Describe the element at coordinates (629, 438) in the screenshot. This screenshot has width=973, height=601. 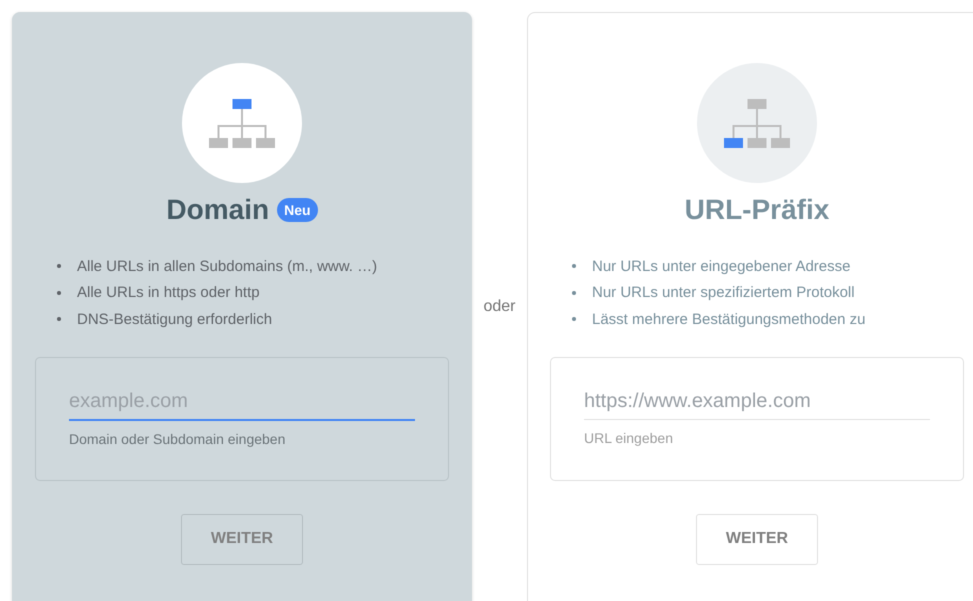
I see `field-hint: URL eingeben` at that location.